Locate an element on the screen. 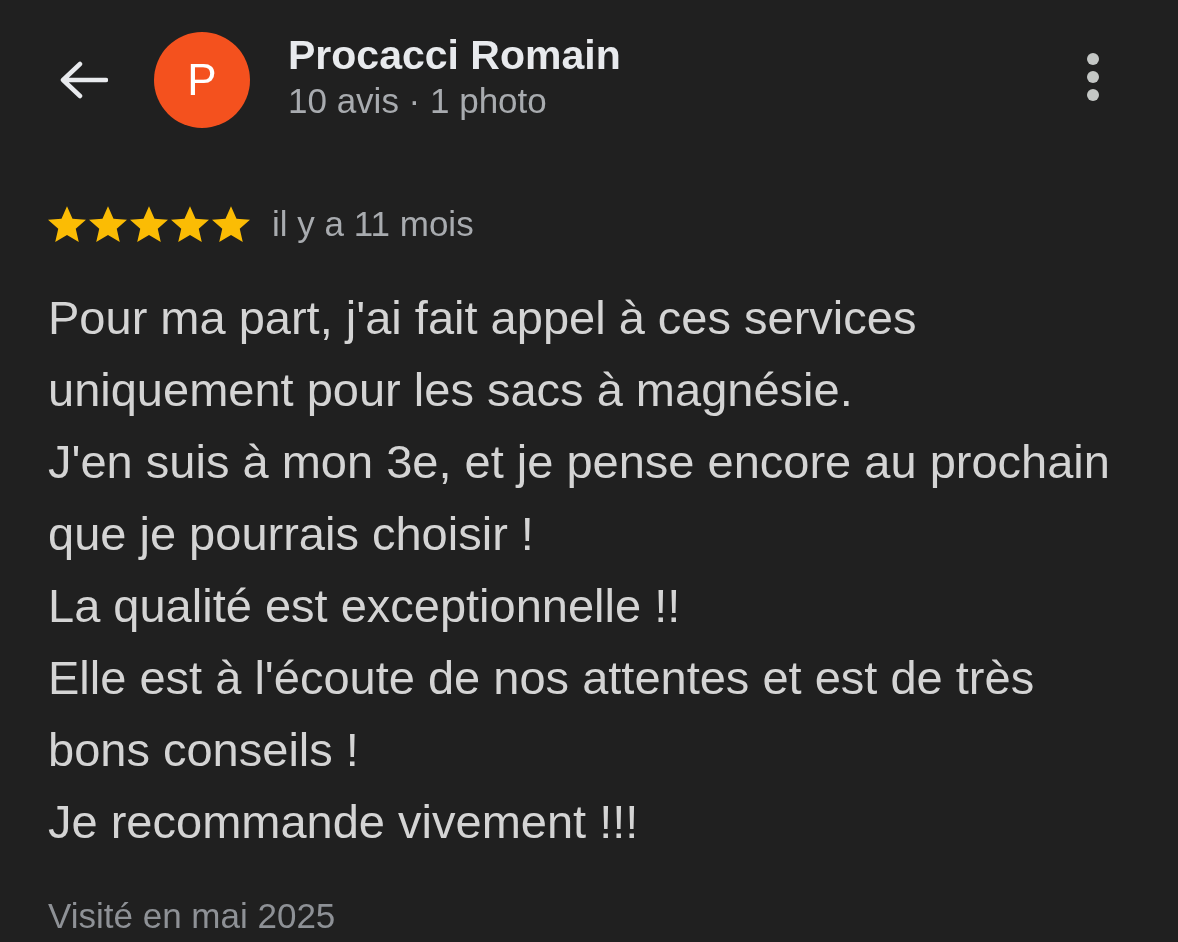 Image resolution: width=1178 pixels, height=942 pixels. more-options-icon is located at coordinates (1093, 77).